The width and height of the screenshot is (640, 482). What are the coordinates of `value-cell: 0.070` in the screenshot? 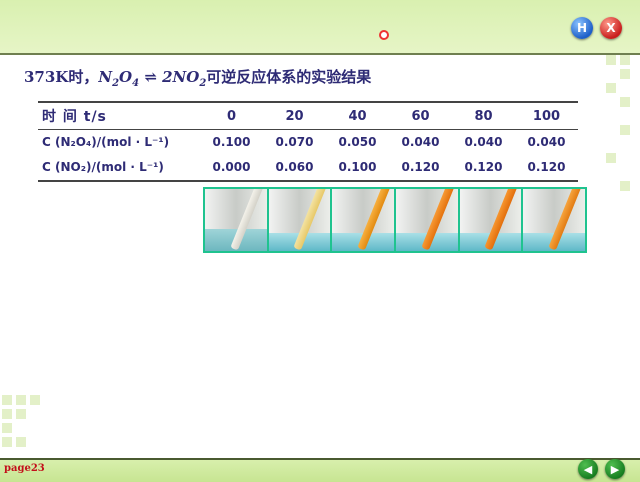 It's located at (294, 142).